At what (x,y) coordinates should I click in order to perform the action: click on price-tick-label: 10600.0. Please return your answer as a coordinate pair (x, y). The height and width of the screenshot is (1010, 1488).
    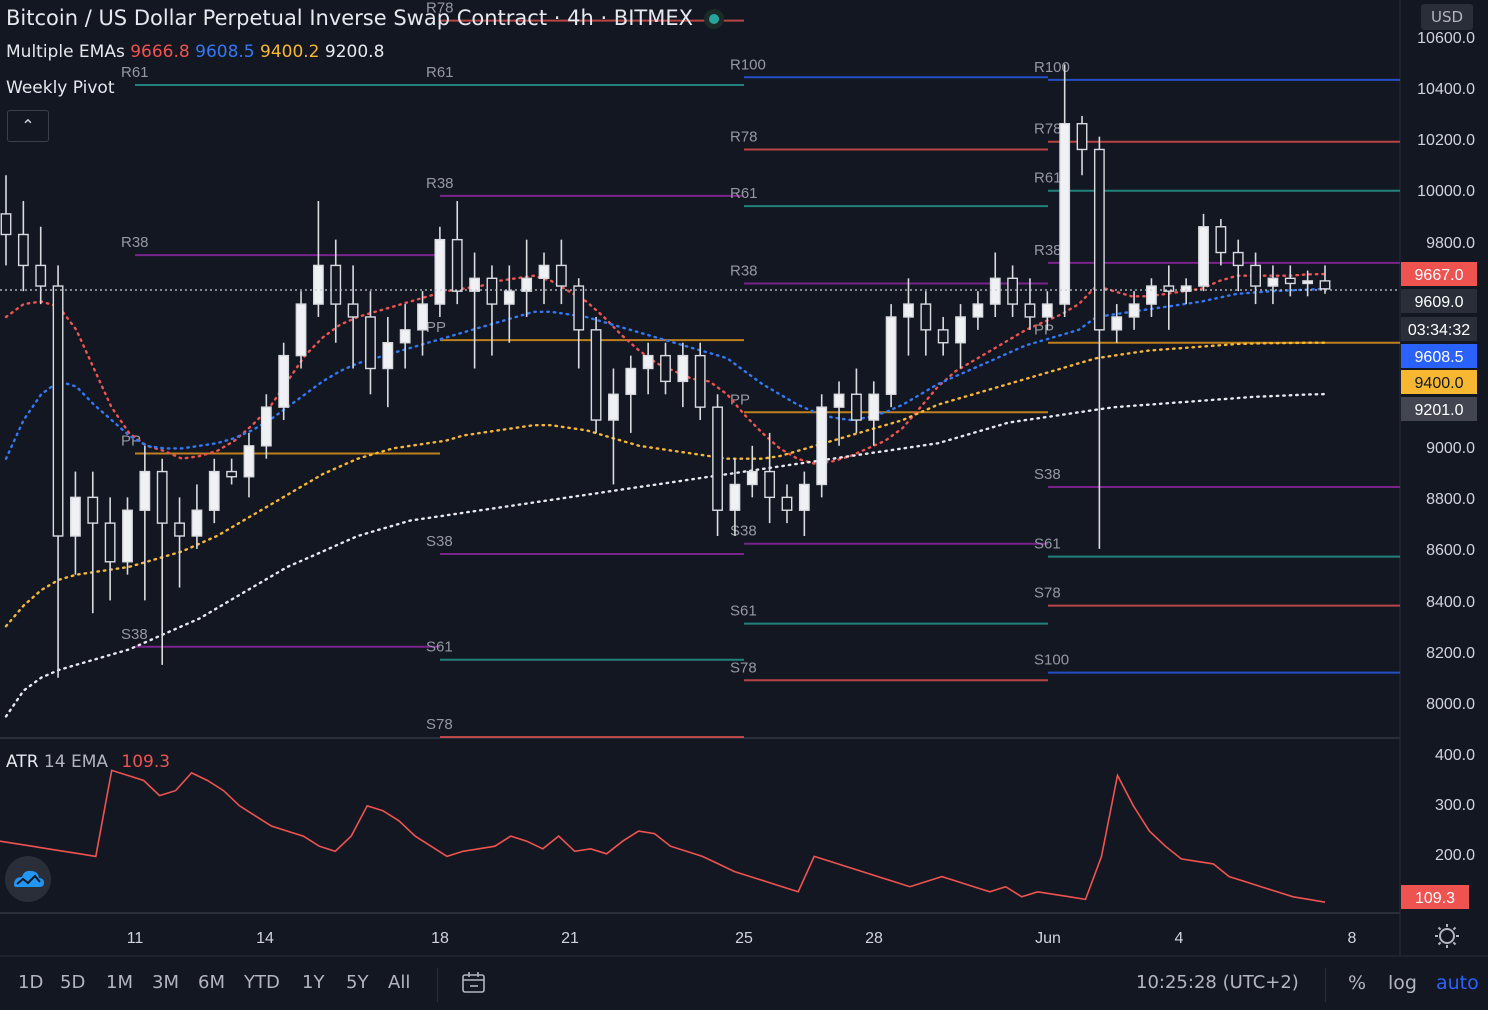
    Looking at the image, I should click on (1446, 38).